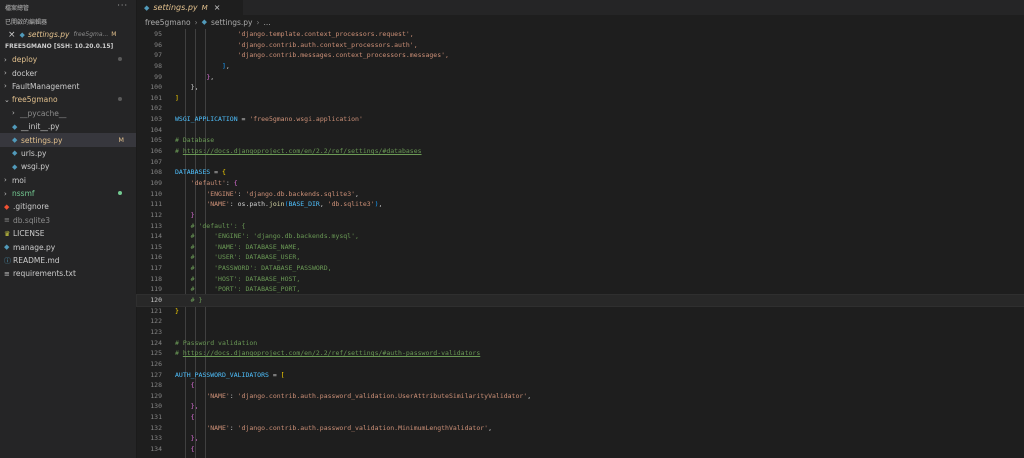 This screenshot has width=1024, height=458. What do you see at coordinates (580, 375) in the screenshot?
I see `code-line: 127 AUTH_PASSWORD_VALIDATORS = [` at bounding box center [580, 375].